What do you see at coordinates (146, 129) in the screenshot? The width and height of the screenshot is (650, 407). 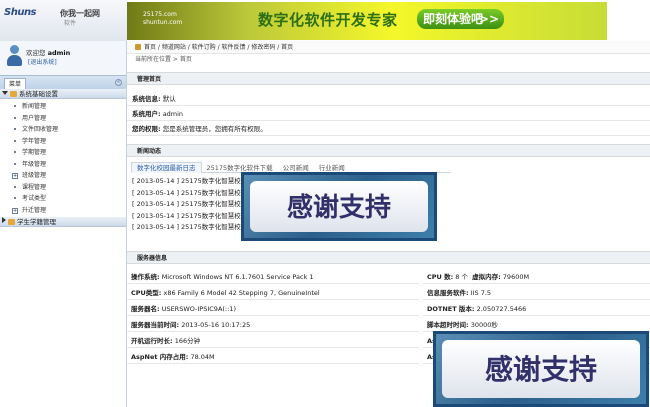 I see `permission-label: 您的权限:` at bounding box center [146, 129].